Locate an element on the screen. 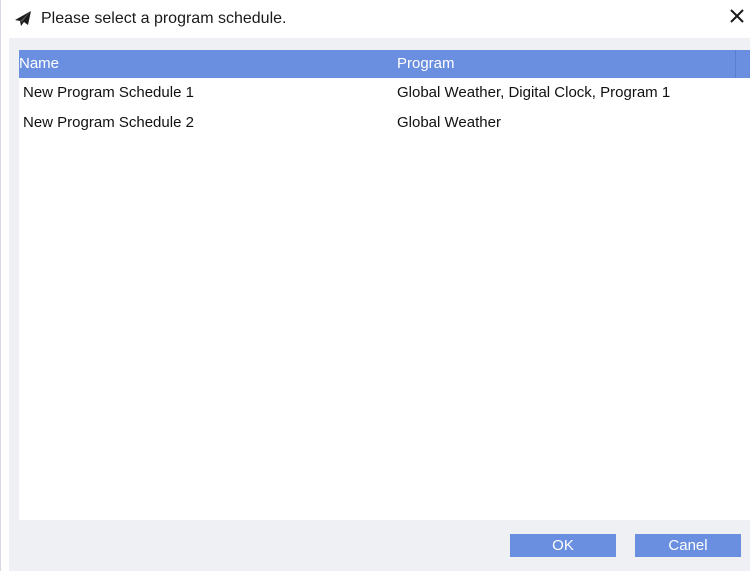 Image resolution: width=750 pixels, height=571 pixels. close-icon is located at coordinates (737, 17).